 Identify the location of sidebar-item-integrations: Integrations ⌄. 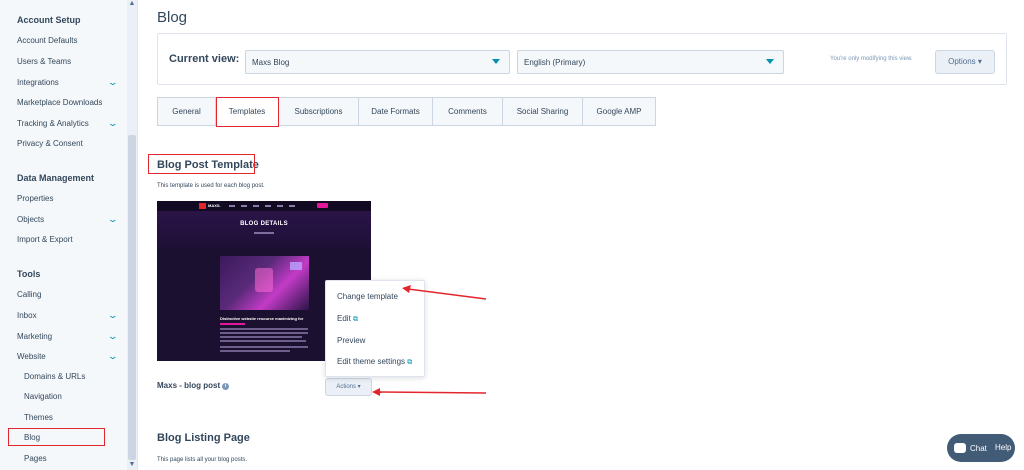
(68, 82).